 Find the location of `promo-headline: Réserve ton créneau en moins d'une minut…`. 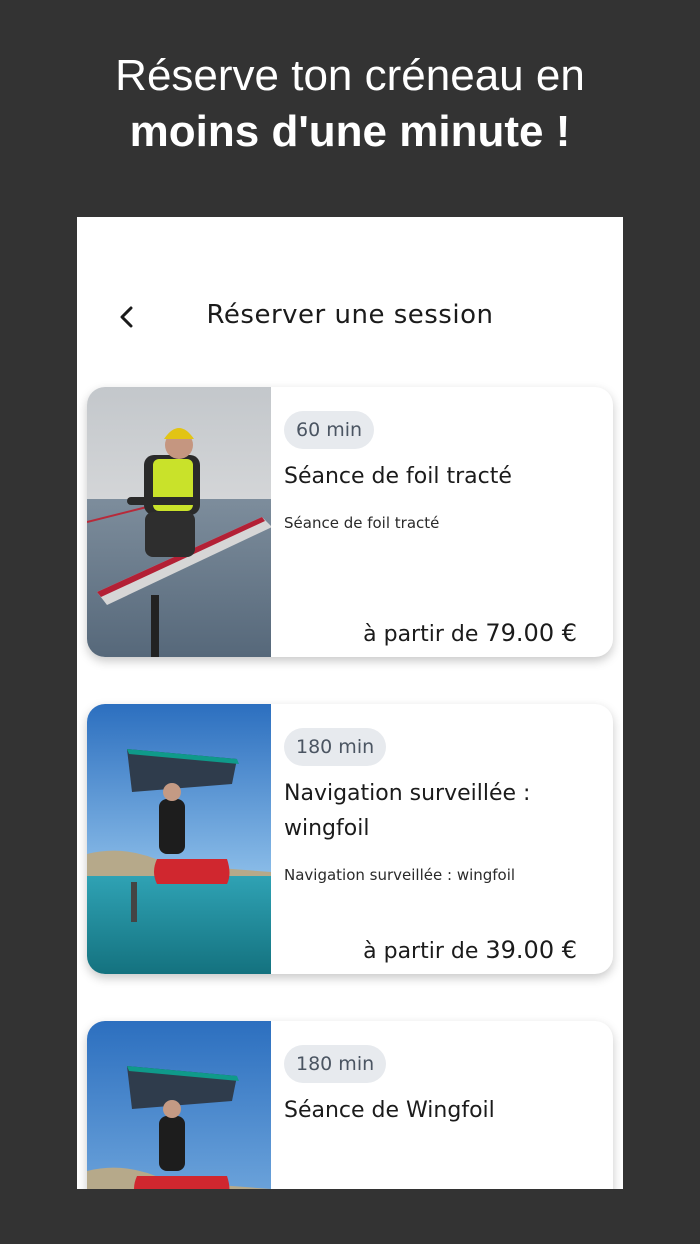

promo-headline: Réserve ton créneau en moins d'une minut… is located at coordinates (350, 104).